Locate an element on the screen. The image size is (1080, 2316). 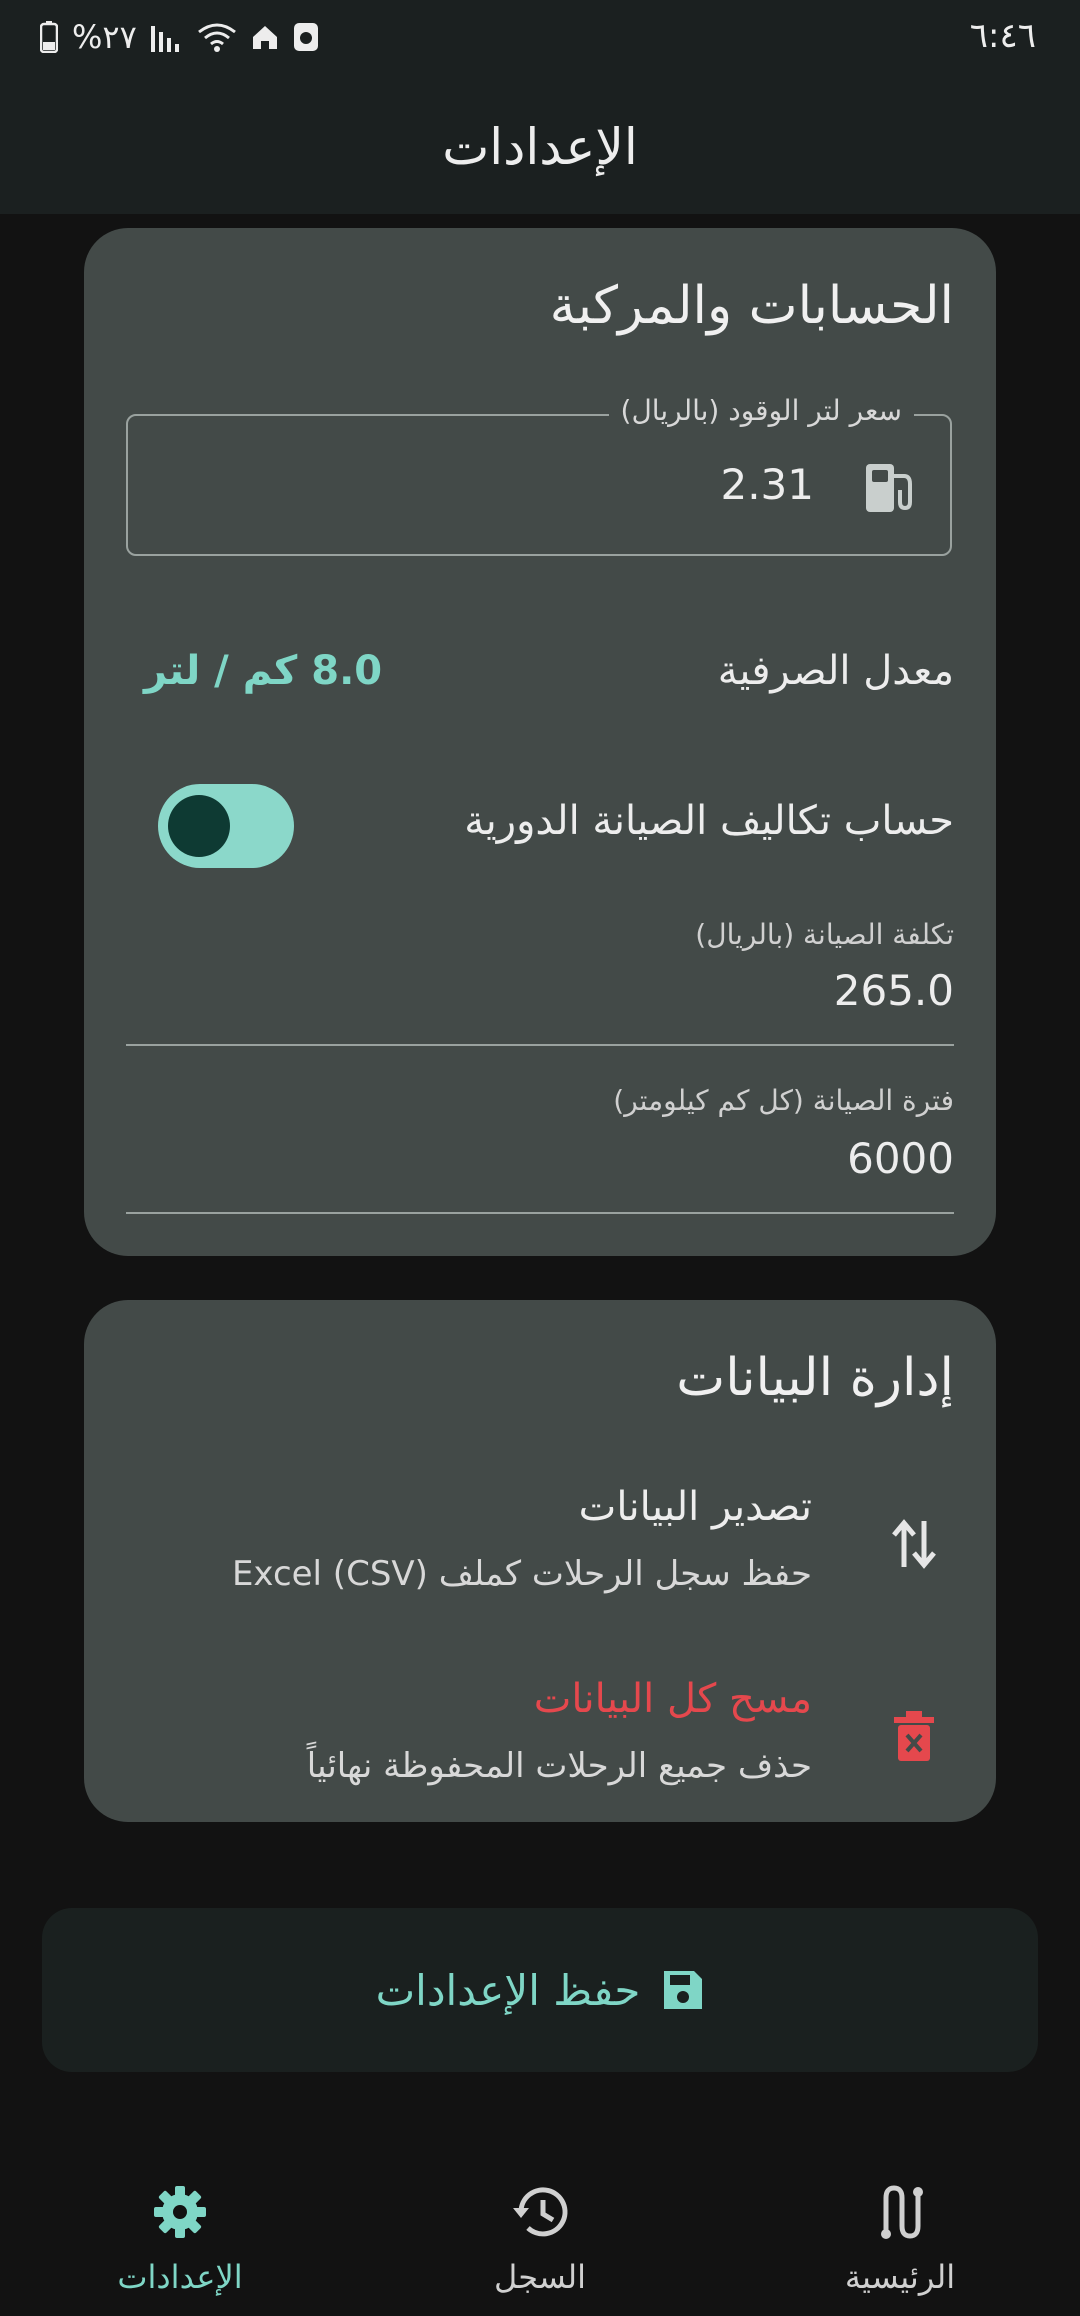
home-status-icon is located at coordinates (264, 37).